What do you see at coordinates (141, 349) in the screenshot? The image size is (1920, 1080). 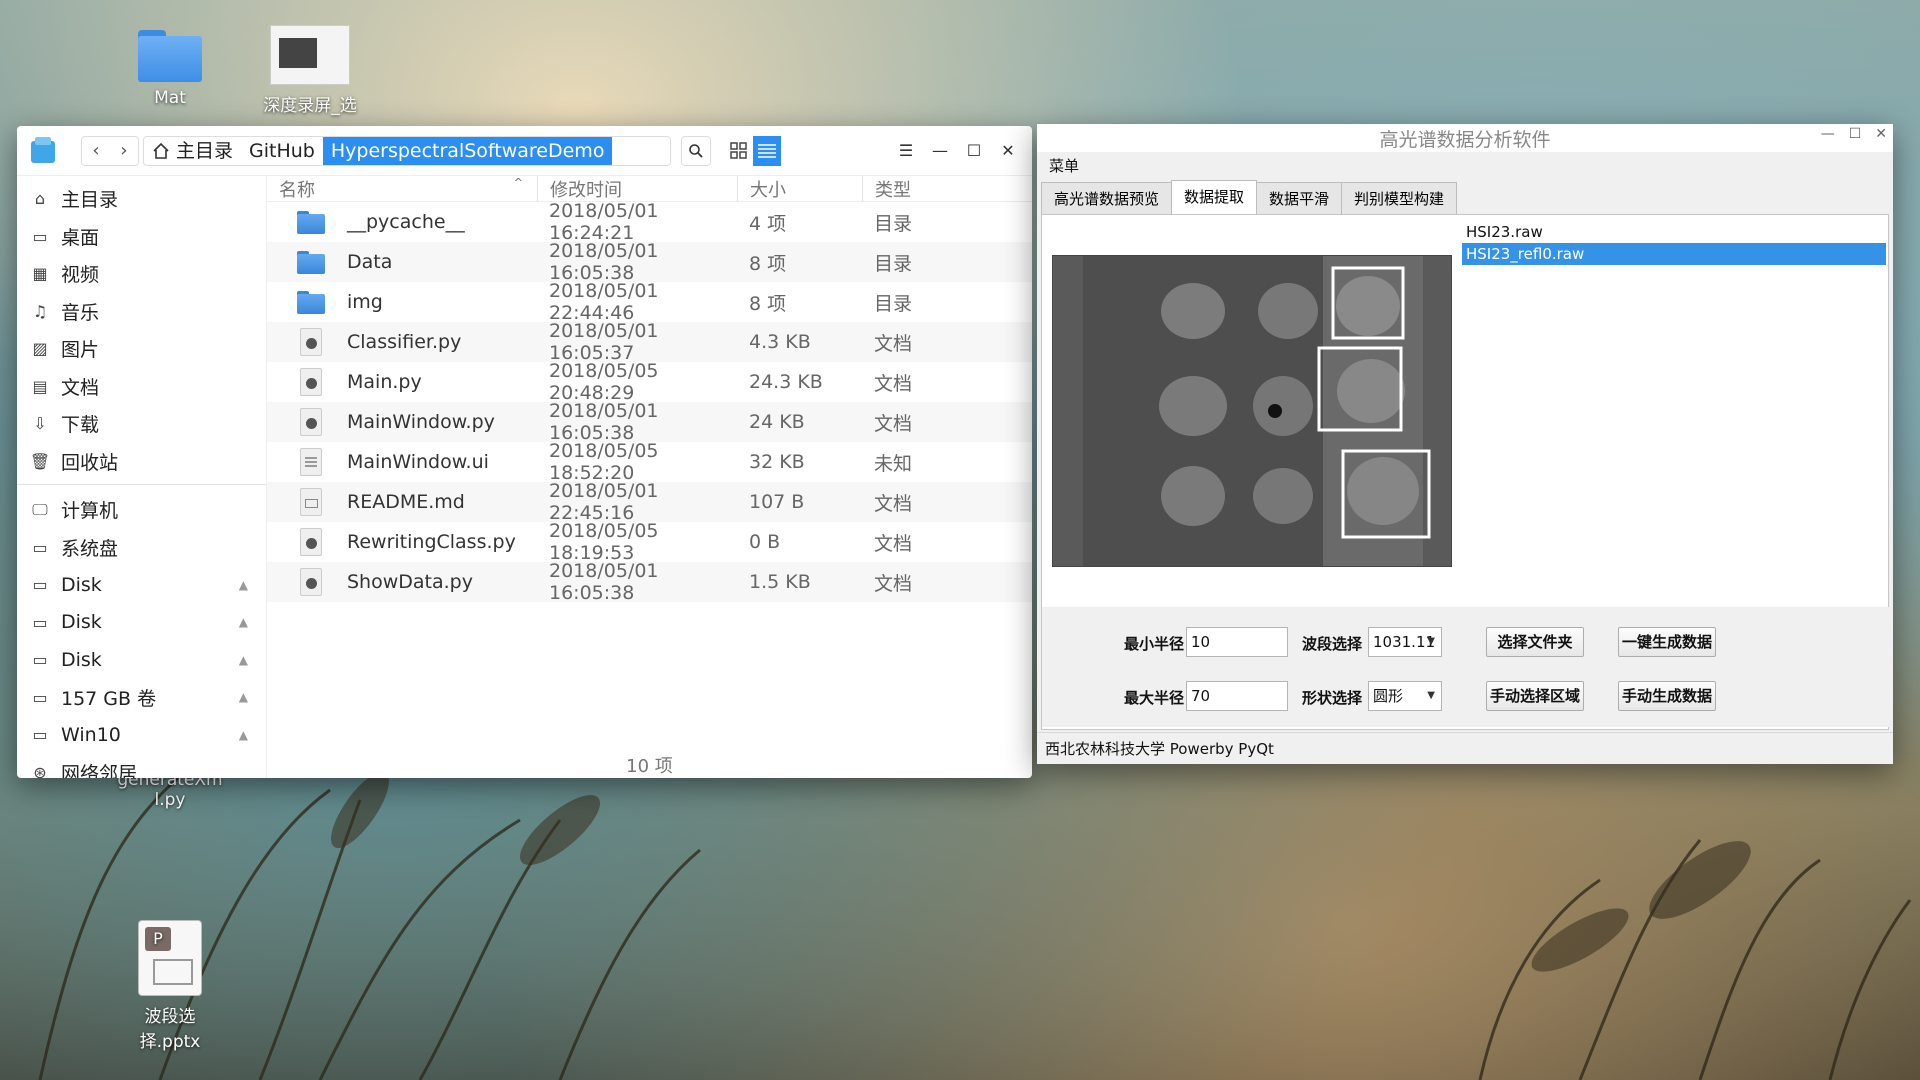 I see `sidebar-item-pictures: ▨ 图片` at bounding box center [141, 349].